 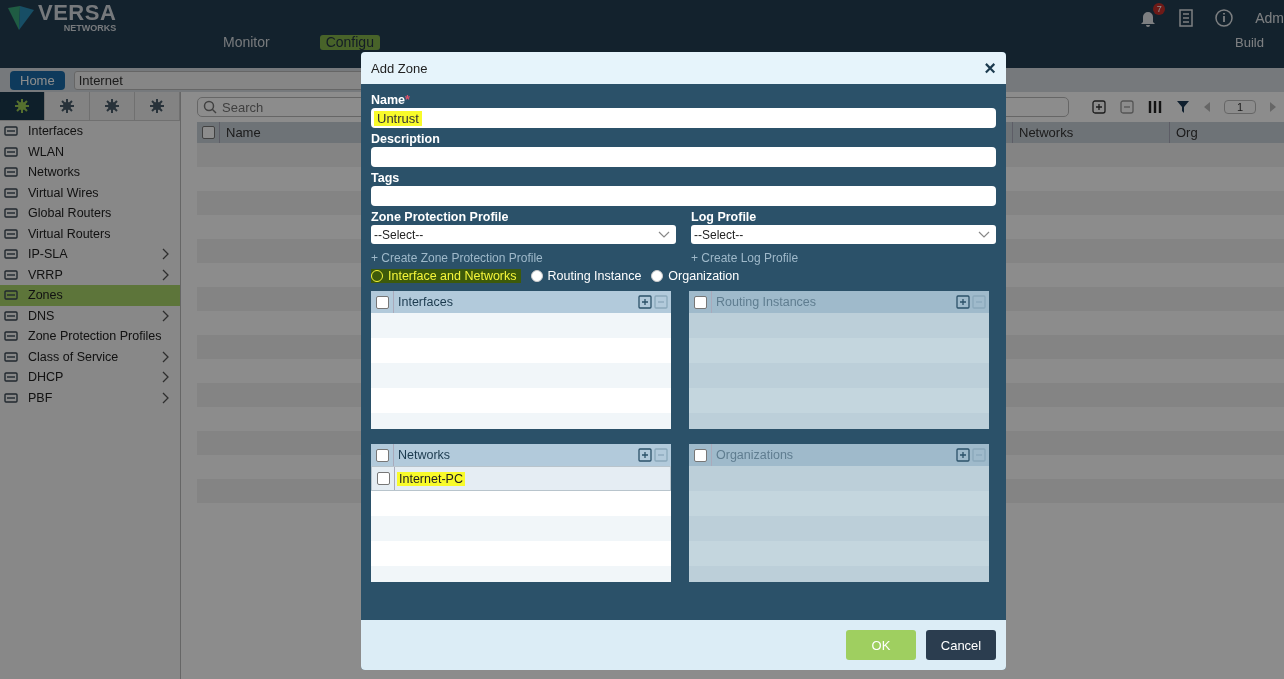 What do you see at coordinates (1182, 107) in the screenshot?
I see `filter-icon` at bounding box center [1182, 107].